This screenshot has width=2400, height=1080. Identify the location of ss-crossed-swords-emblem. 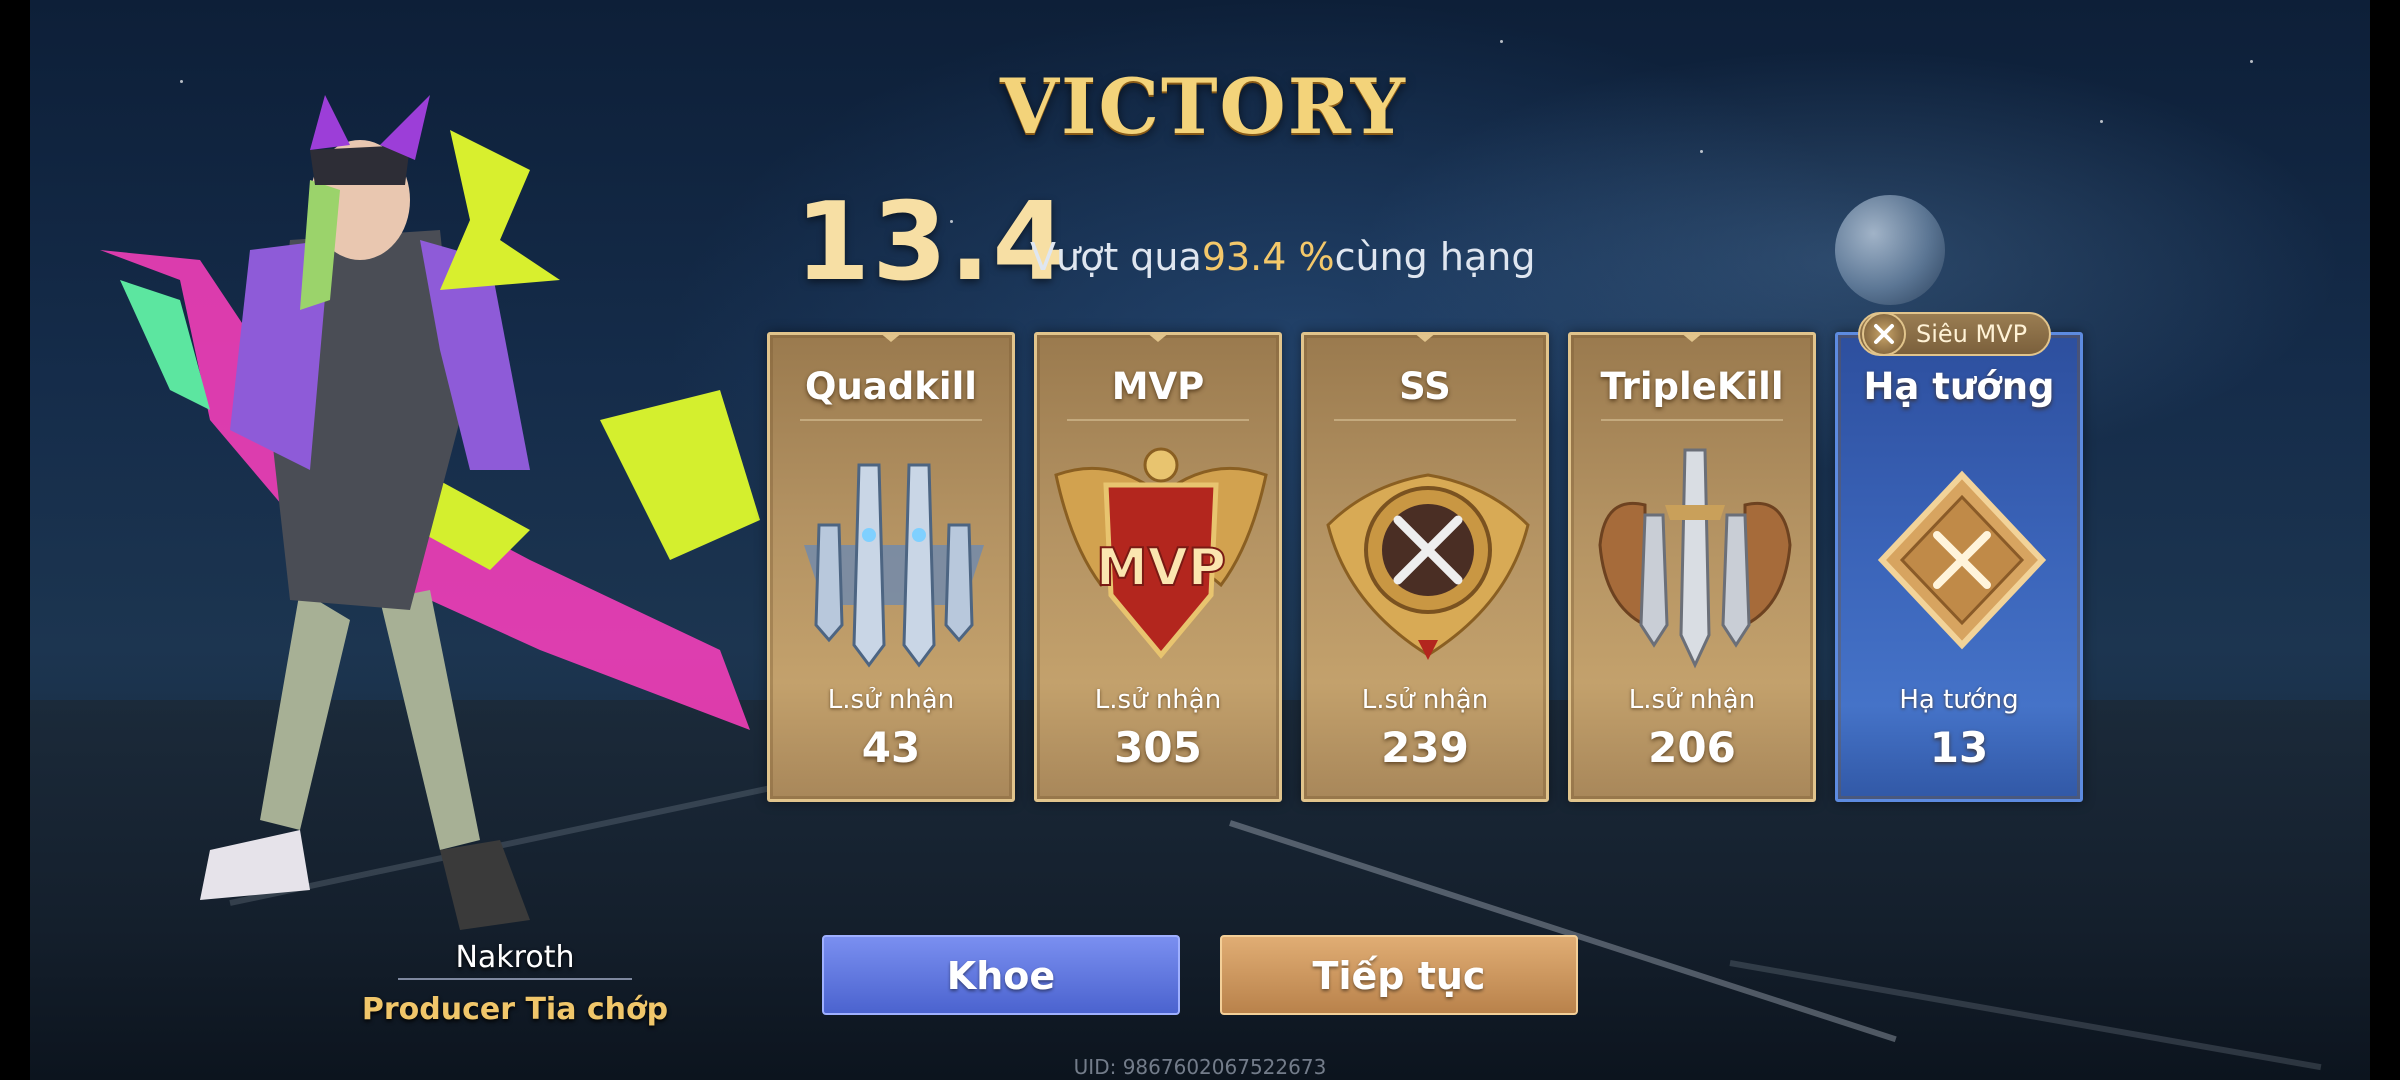
(1428, 566).